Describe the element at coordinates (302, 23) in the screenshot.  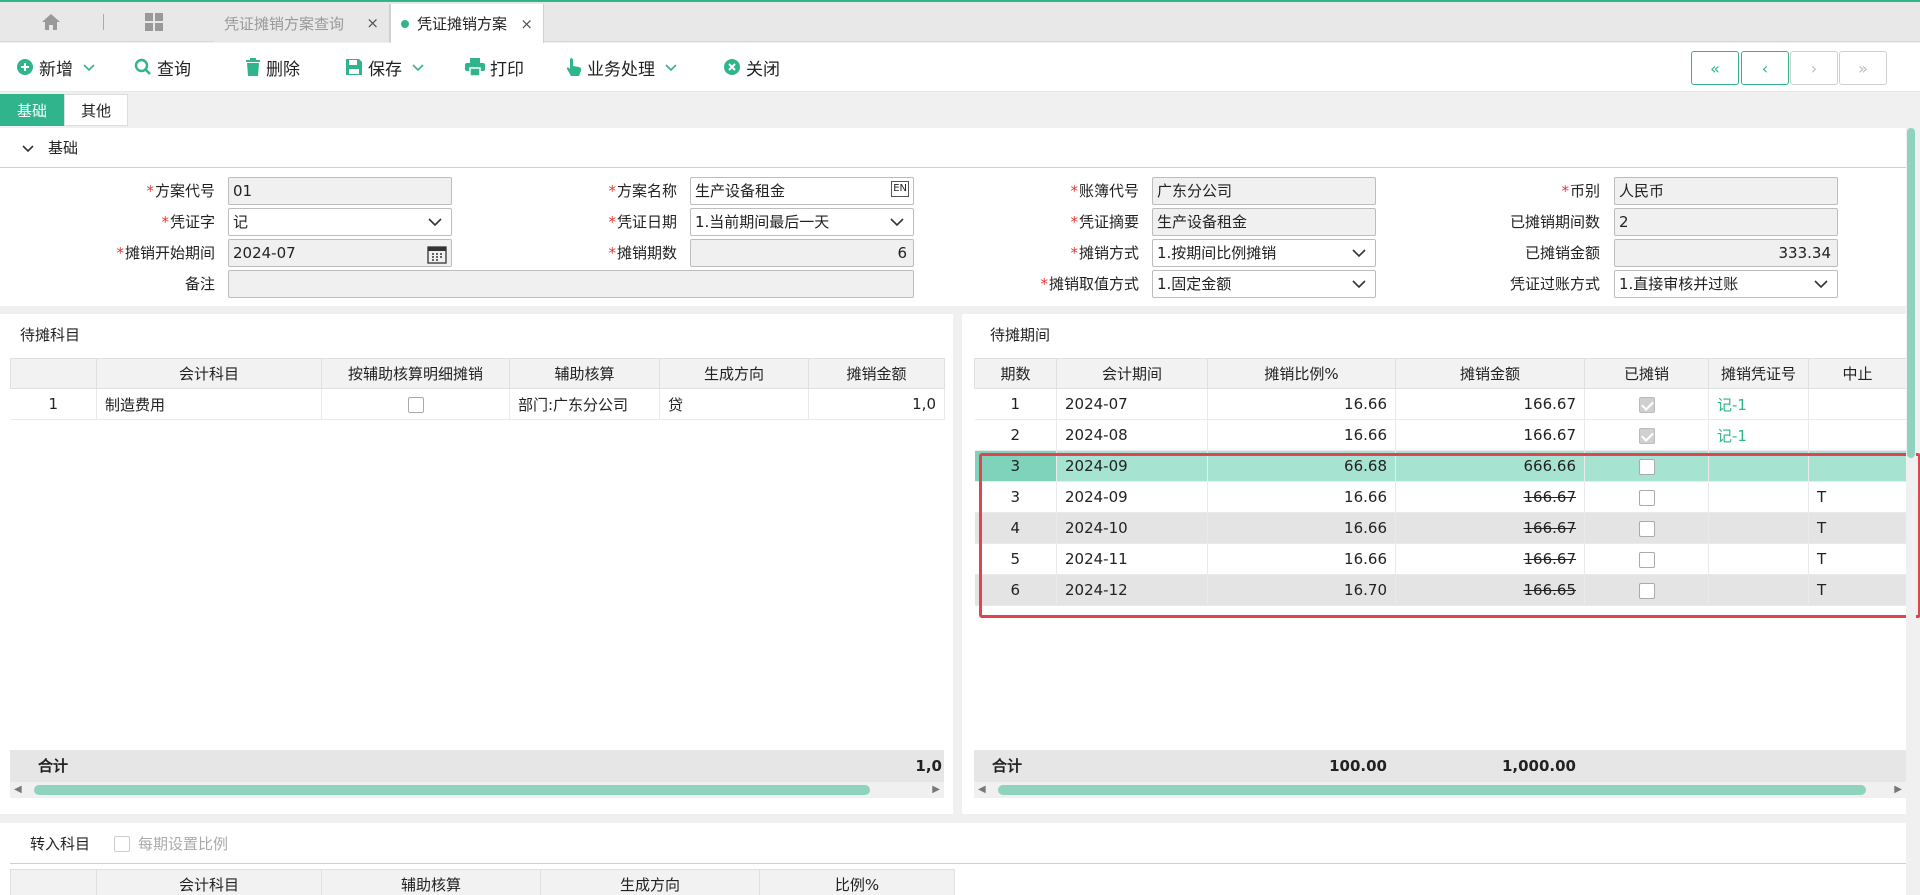
I see `tab-plan-query: 凭证摊销方案查询 ×` at that location.